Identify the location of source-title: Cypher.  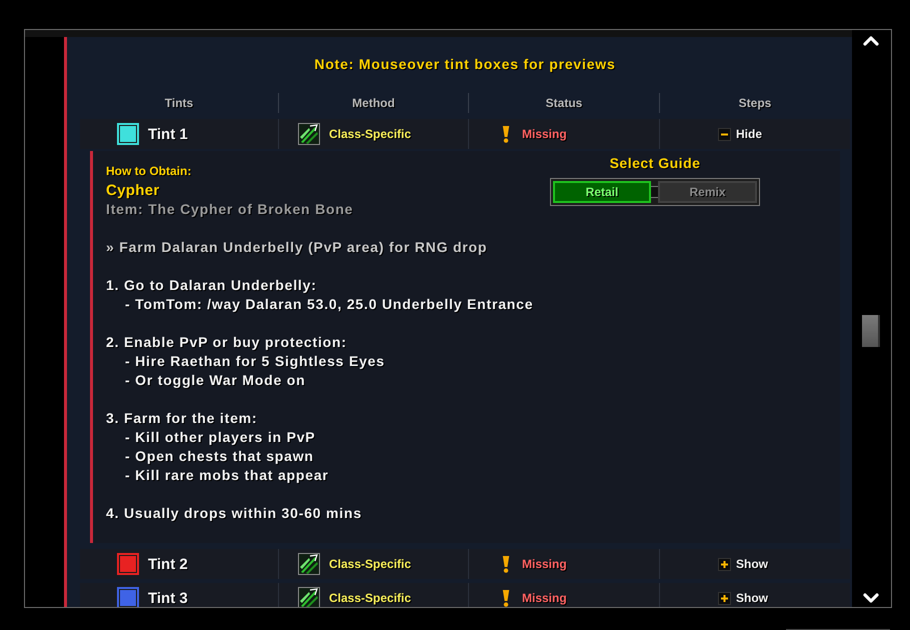
(133, 190).